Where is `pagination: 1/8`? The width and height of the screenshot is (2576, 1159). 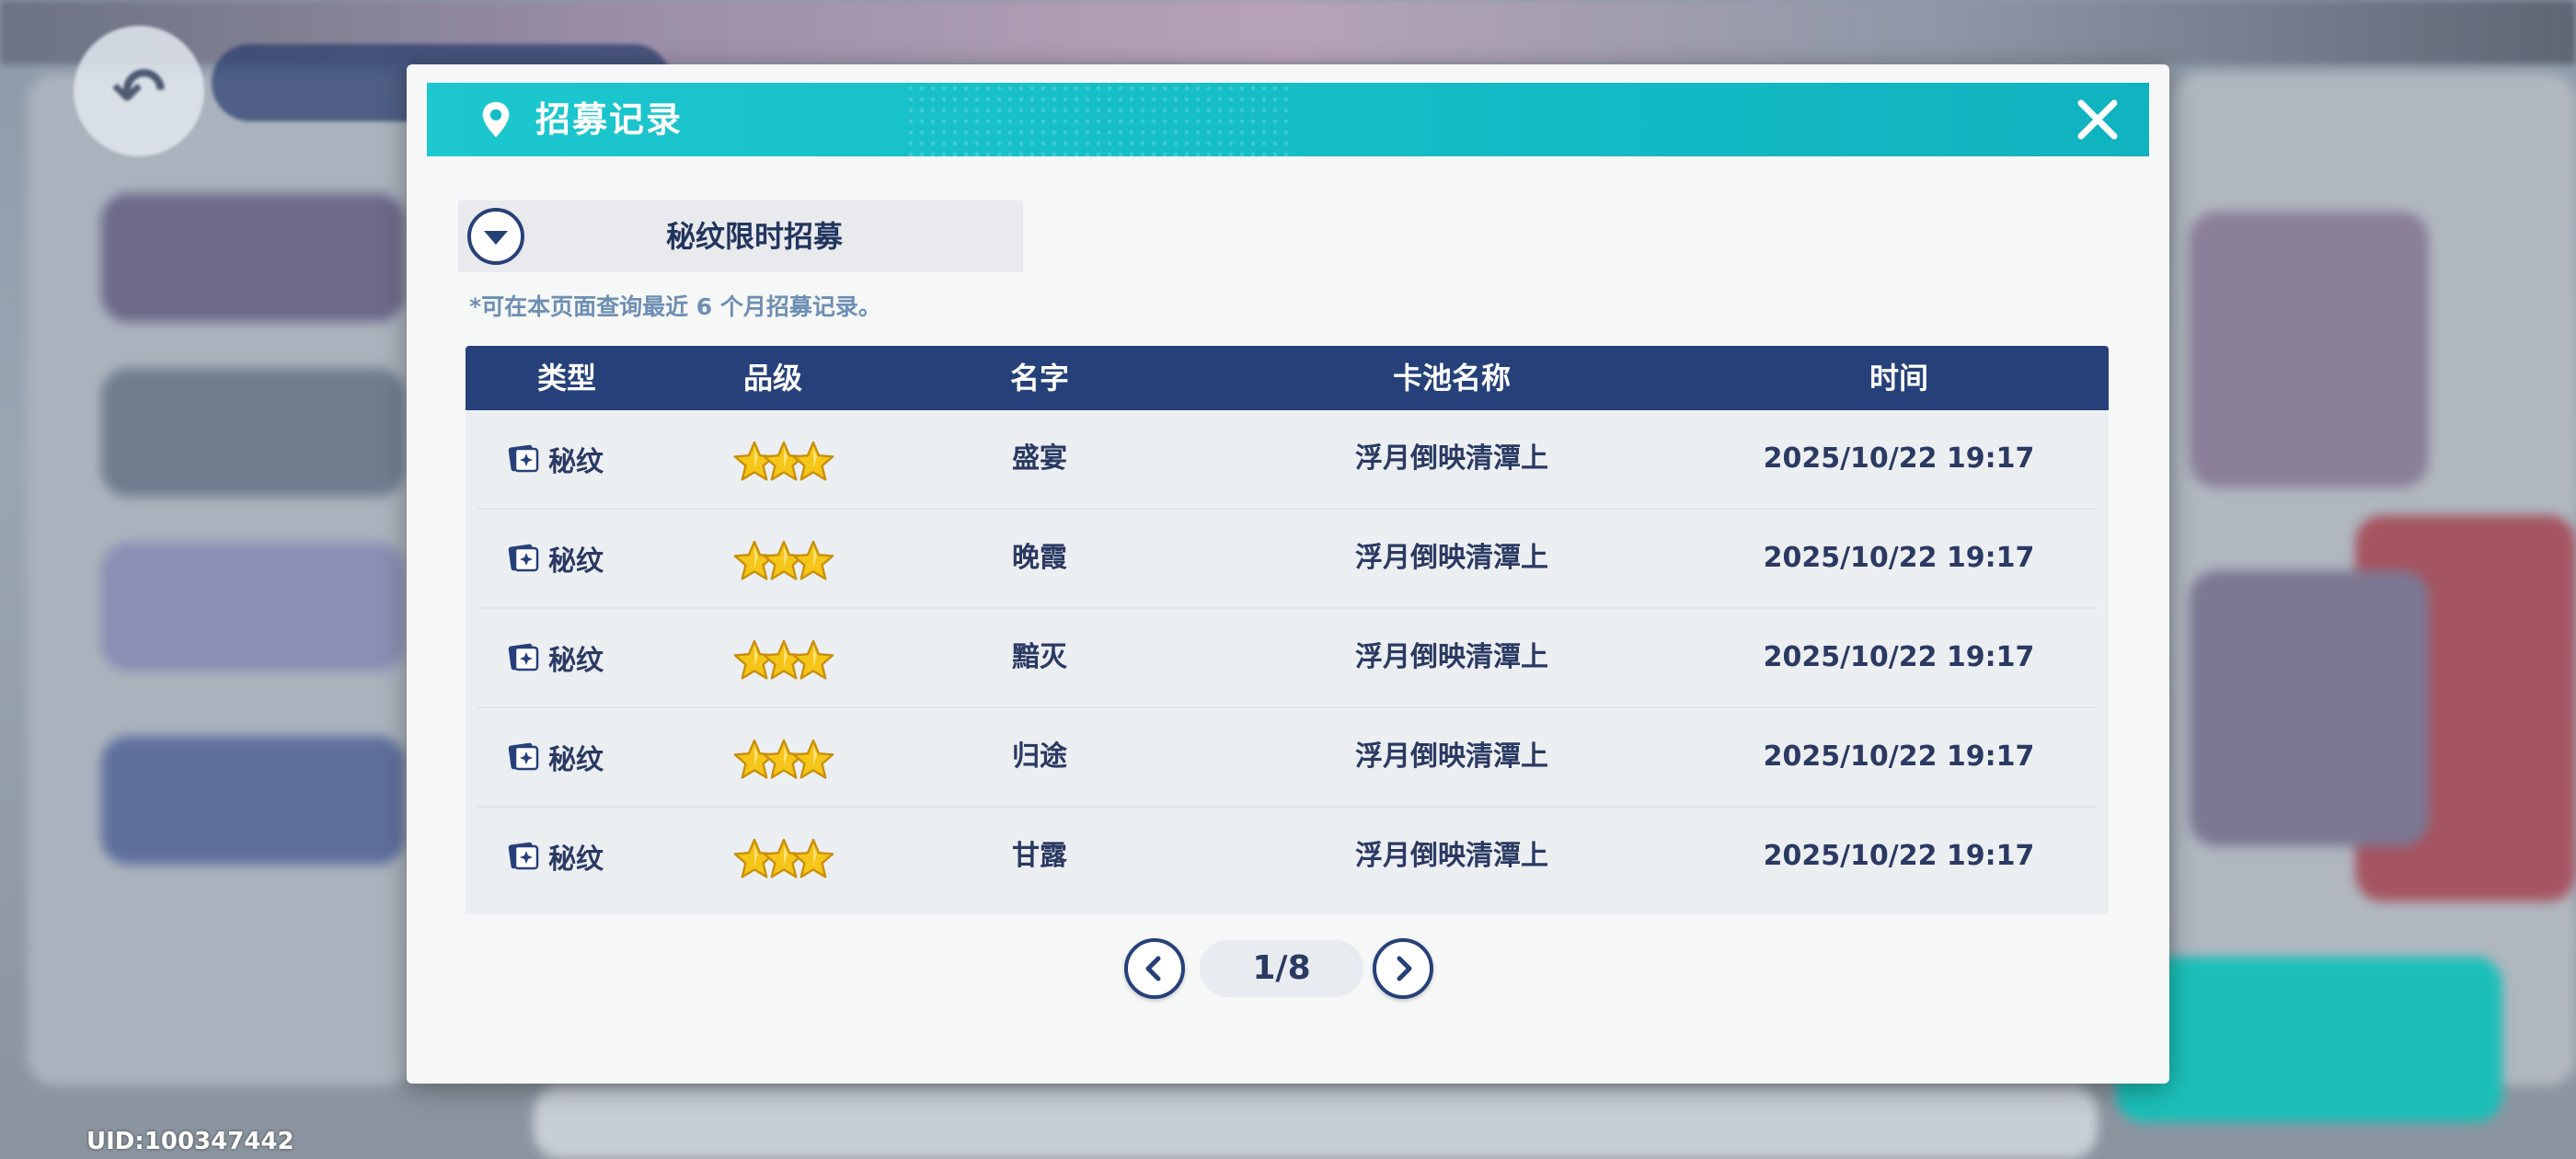 pagination: 1/8 is located at coordinates (1288, 970).